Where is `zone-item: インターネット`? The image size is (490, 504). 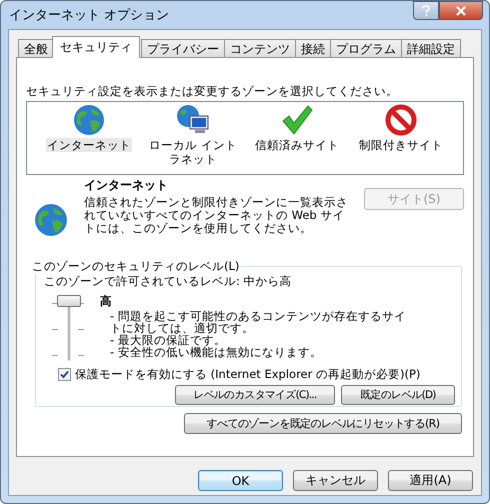
zone-item: インターネット is located at coordinates (89, 145).